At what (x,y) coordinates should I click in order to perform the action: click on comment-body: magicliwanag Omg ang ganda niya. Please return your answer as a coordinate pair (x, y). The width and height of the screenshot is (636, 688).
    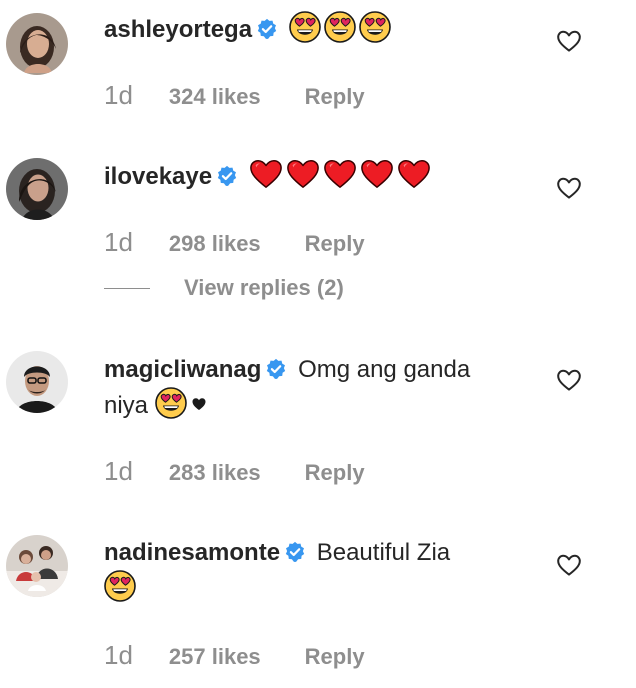
    Looking at the image, I should click on (319, 387).